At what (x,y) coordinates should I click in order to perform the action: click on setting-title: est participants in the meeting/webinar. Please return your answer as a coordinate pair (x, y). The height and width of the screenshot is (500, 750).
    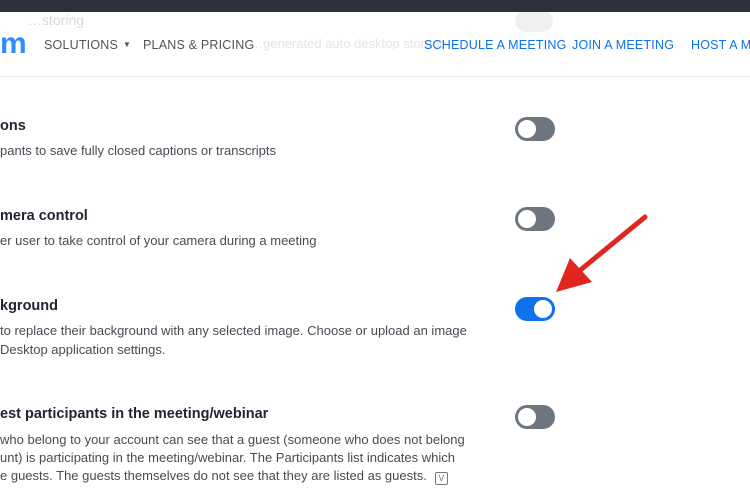
    Looking at the image, I should click on (134, 414).